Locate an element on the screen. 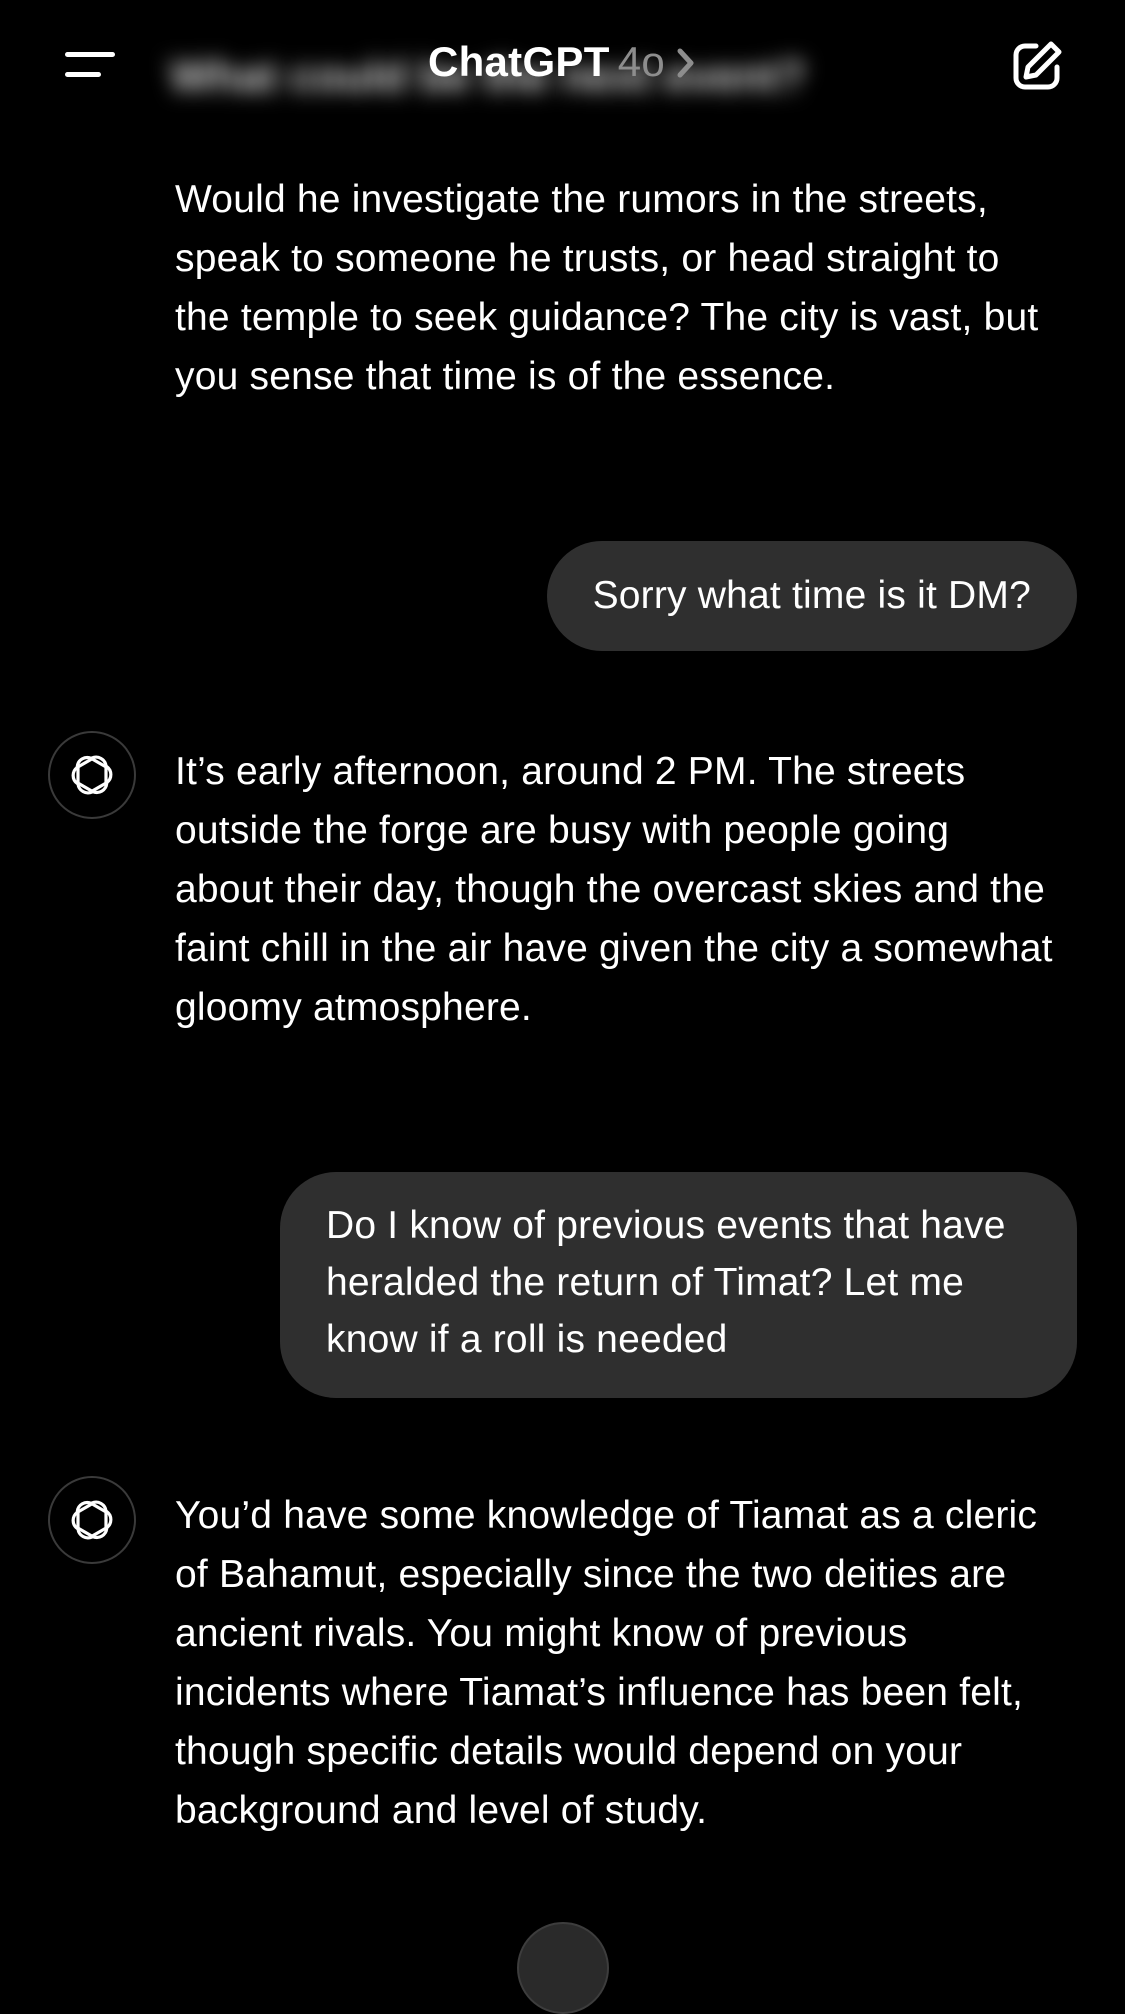  model-selector: ChatGPT 4o is located at coordinates (562, 62).